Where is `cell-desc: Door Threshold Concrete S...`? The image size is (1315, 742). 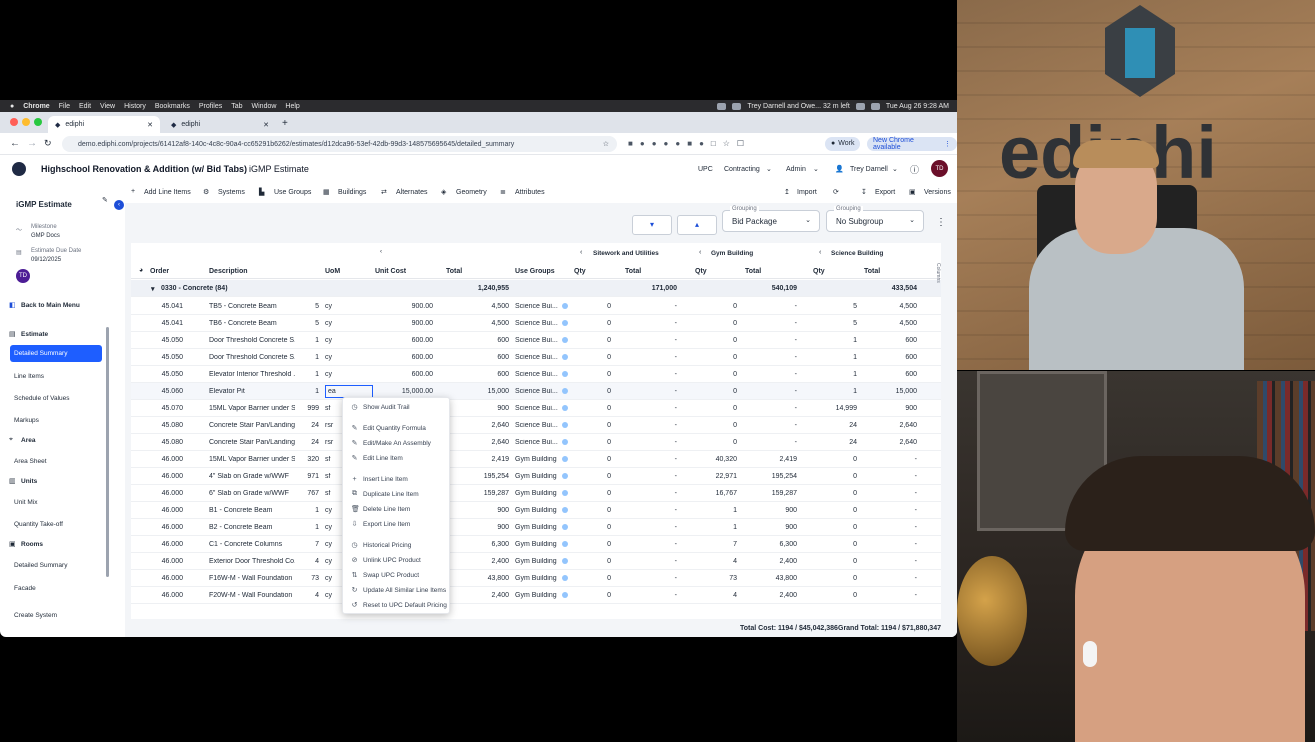
cell-desc: Door Threshold Concrete S... is located at coordinates (252, 357).